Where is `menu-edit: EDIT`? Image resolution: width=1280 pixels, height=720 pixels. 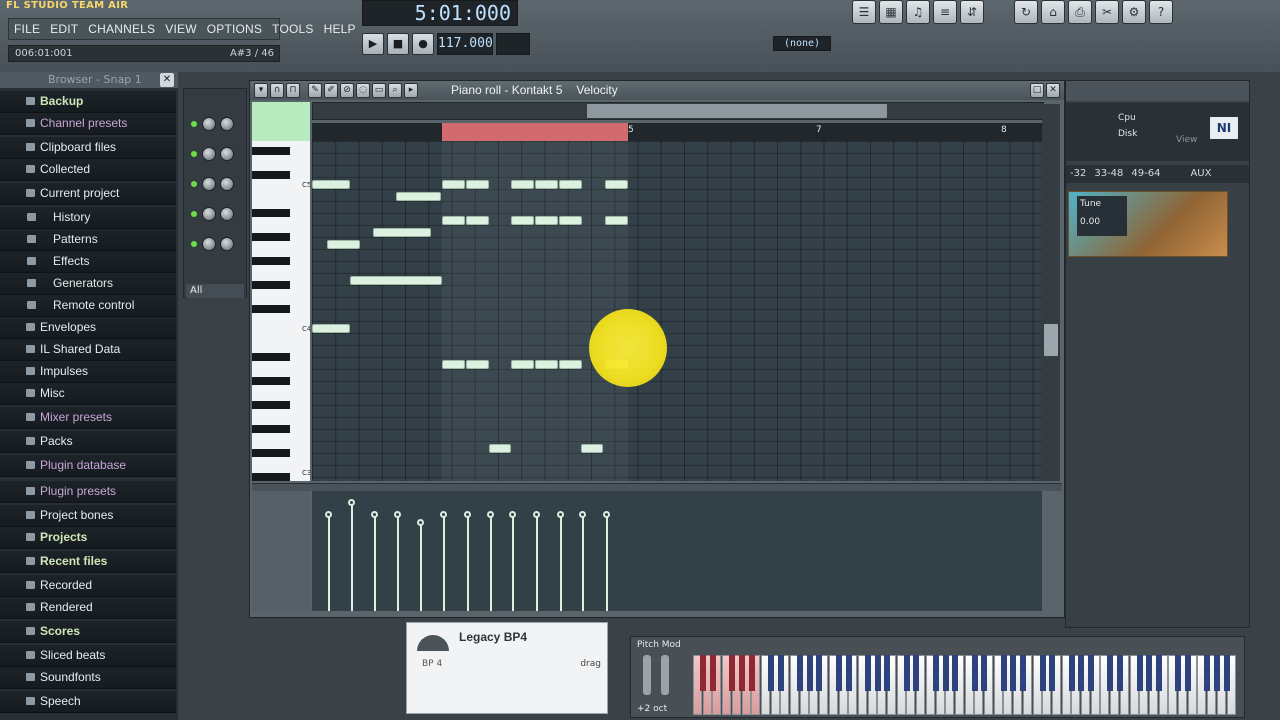 menu-edit: EDIT is located at coordinates (64, 29).